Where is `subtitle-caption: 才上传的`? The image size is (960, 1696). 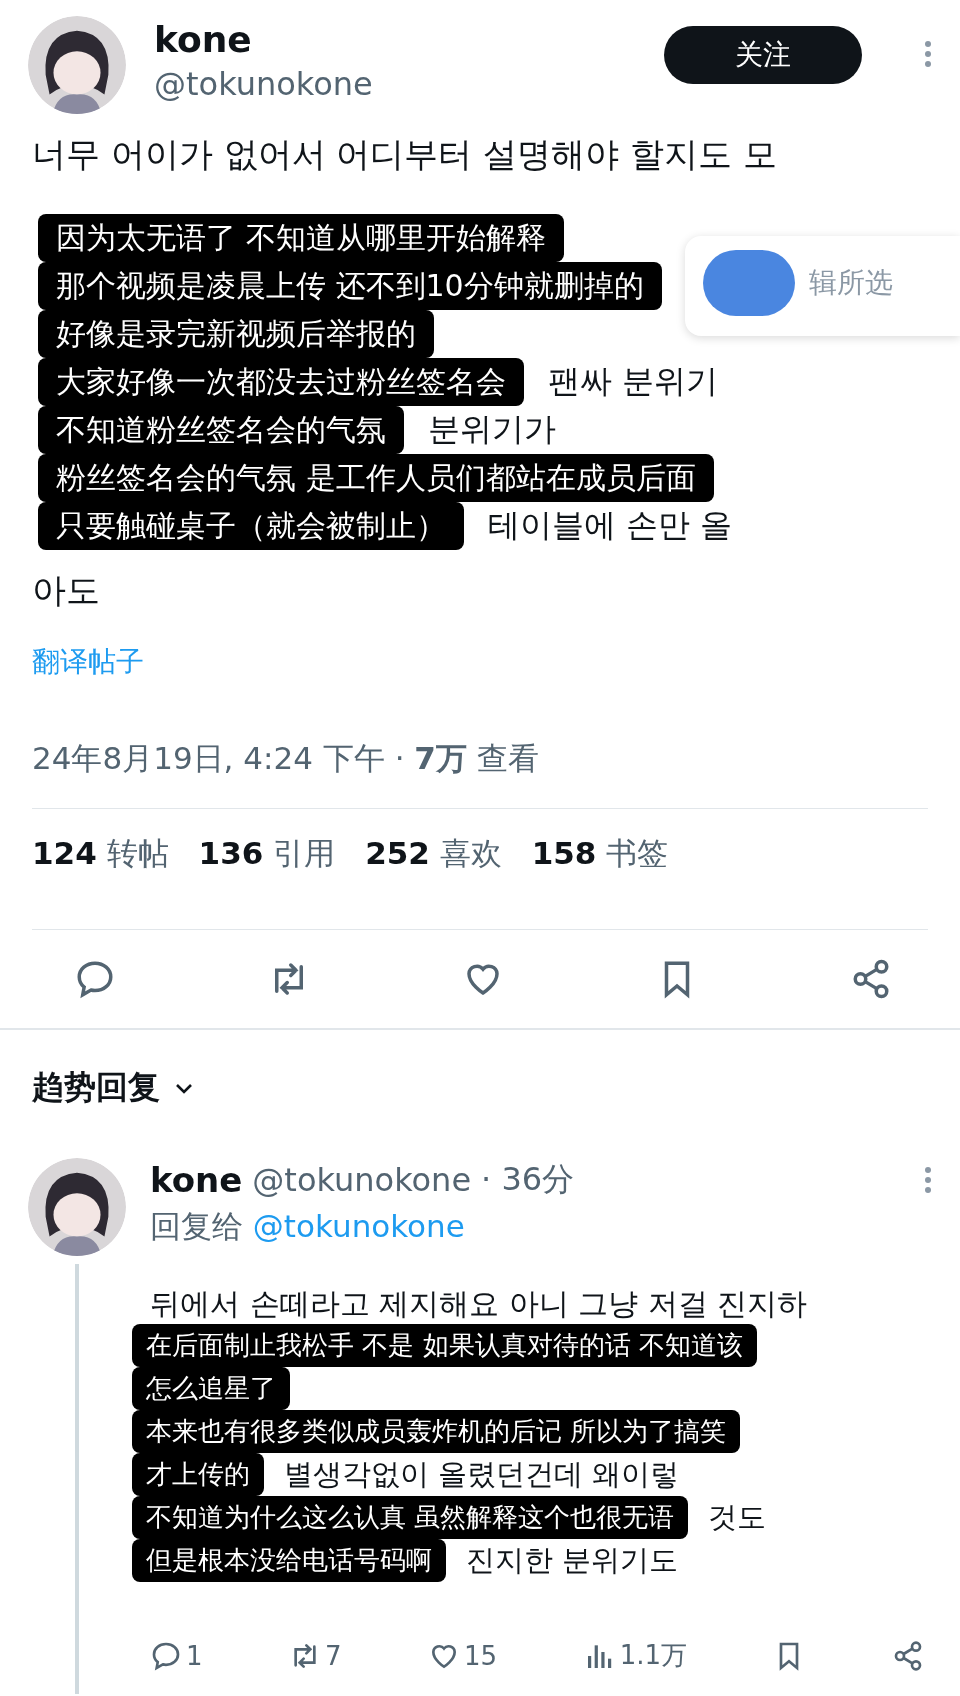
subtitle-caption: 才上传的 is located at coordinates (198, 1474).